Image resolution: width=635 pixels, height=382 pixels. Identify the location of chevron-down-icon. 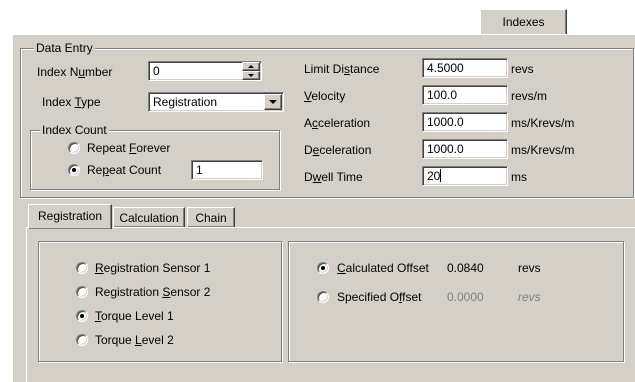
(273, 102).